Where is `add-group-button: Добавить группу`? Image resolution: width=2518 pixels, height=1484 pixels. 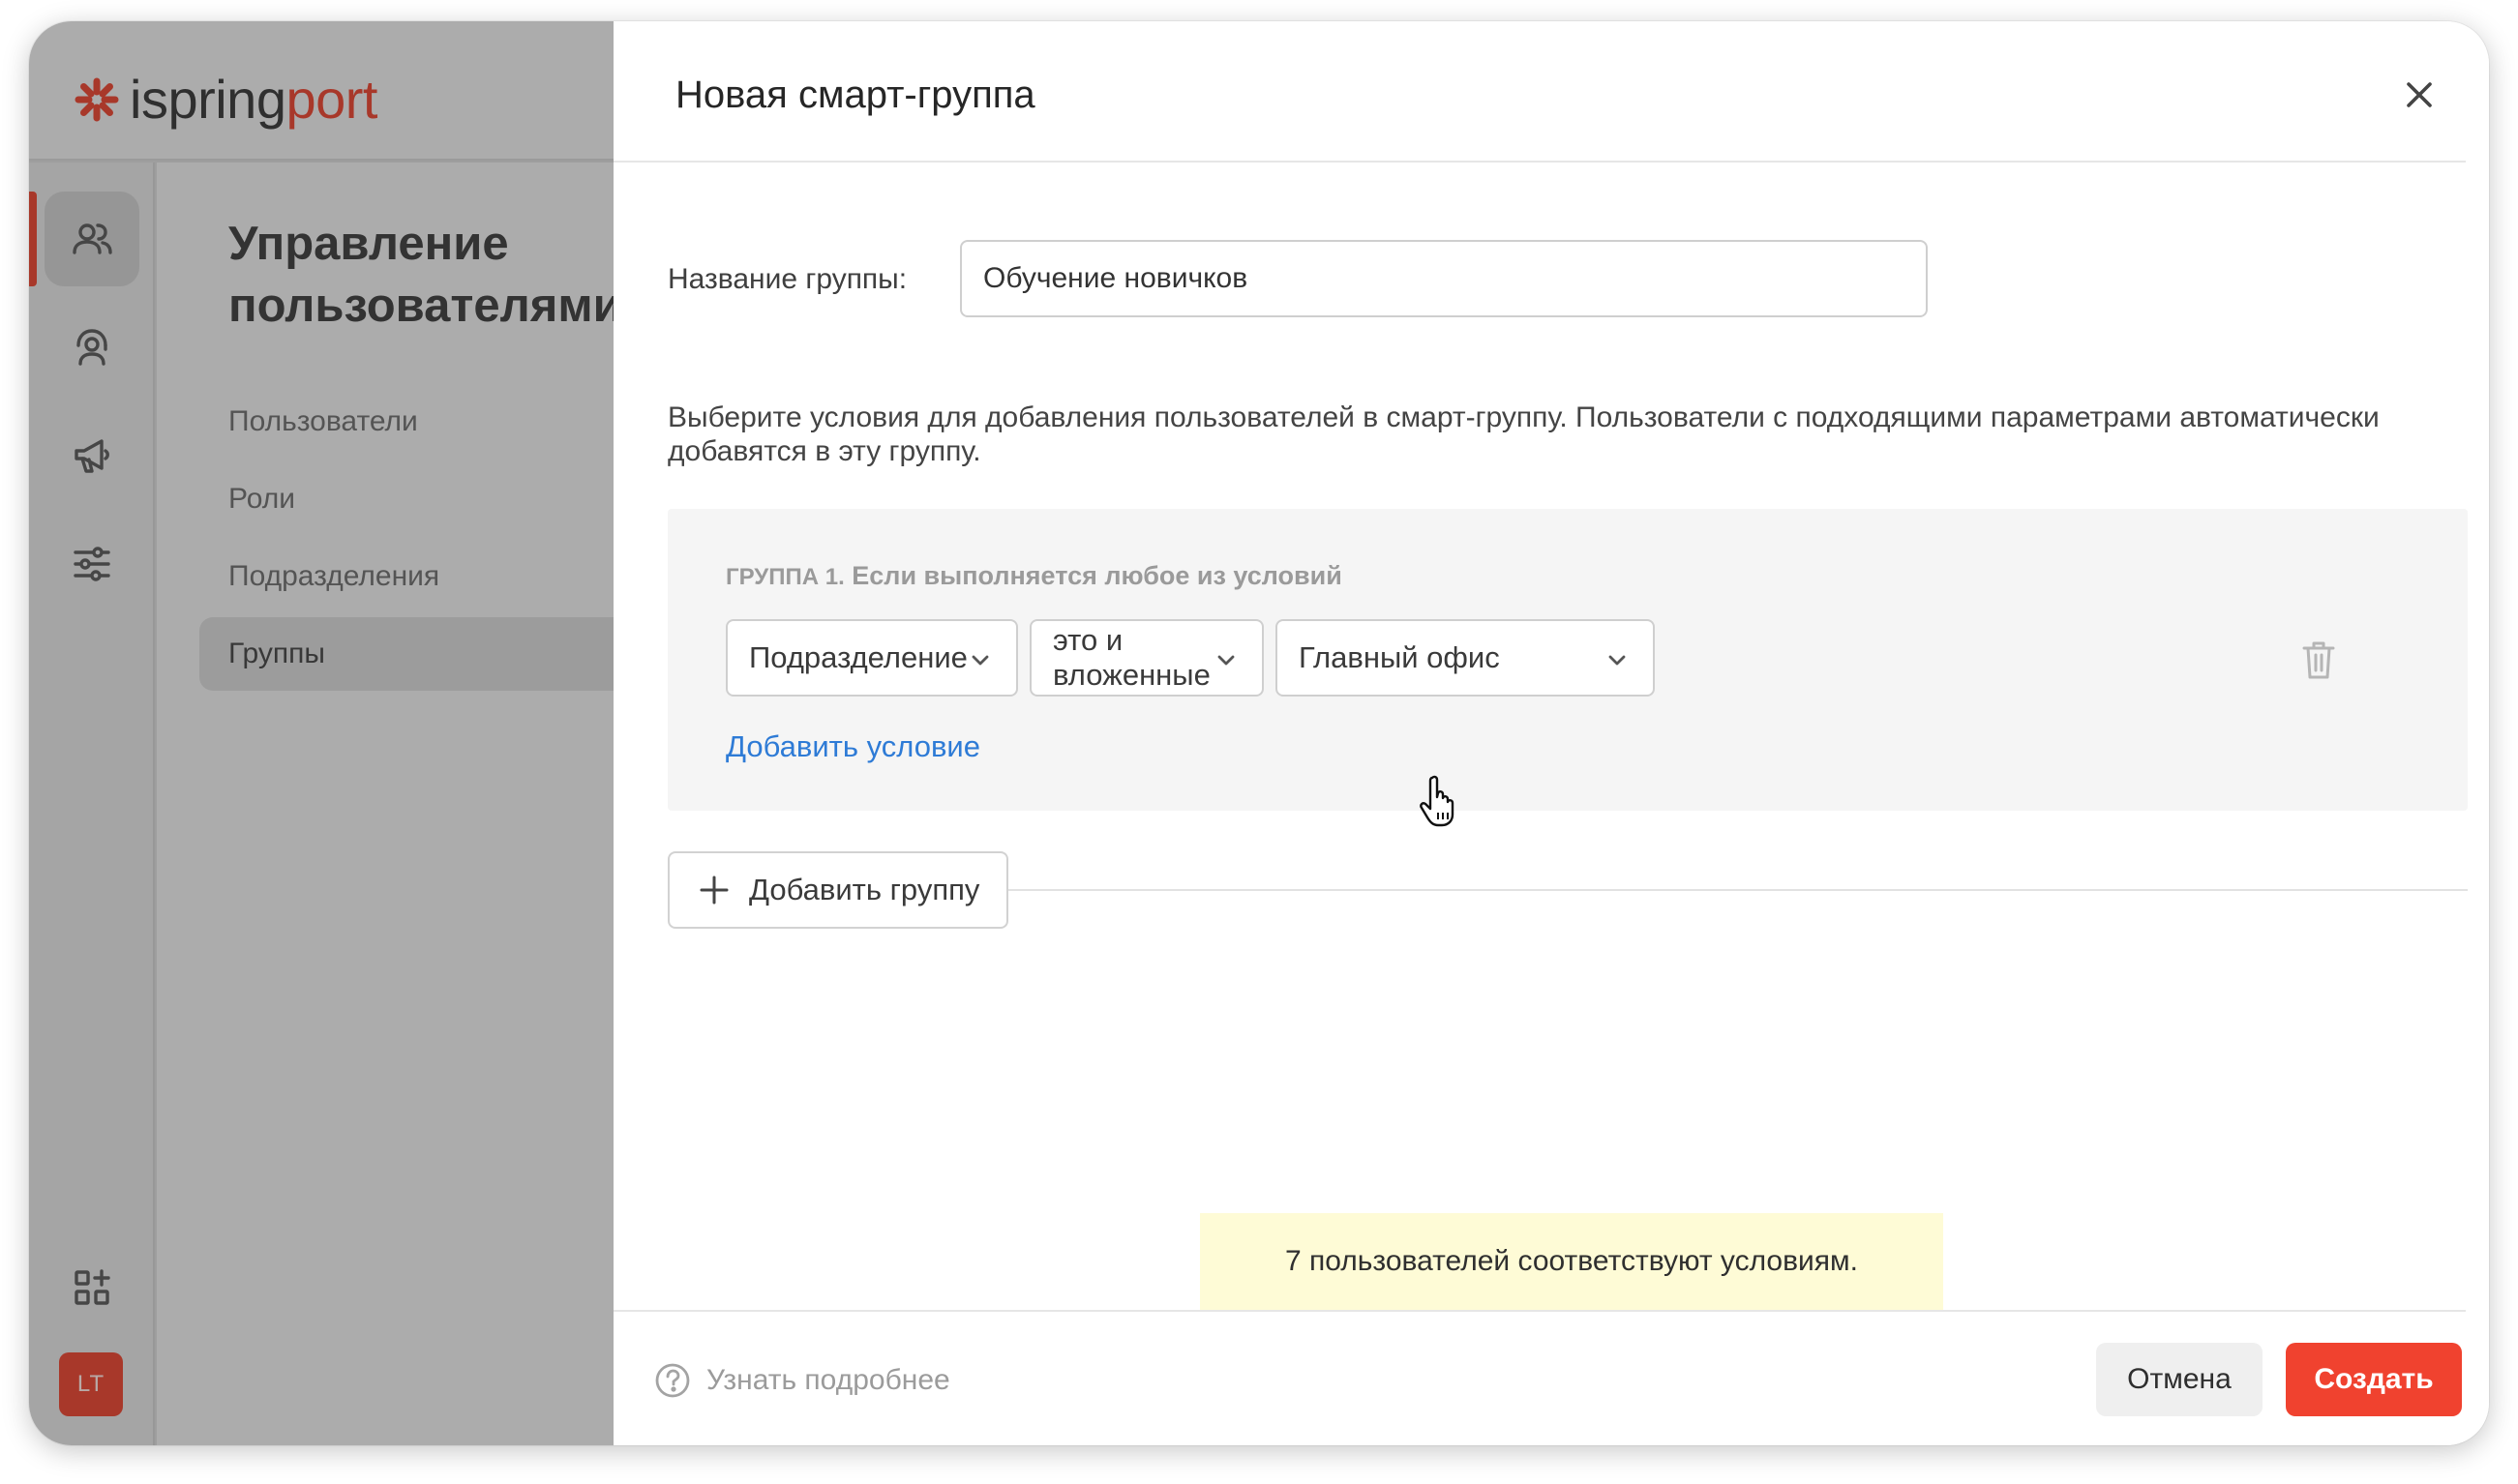
add-group-button: Добавить группу is located at coordinates (838, 890).